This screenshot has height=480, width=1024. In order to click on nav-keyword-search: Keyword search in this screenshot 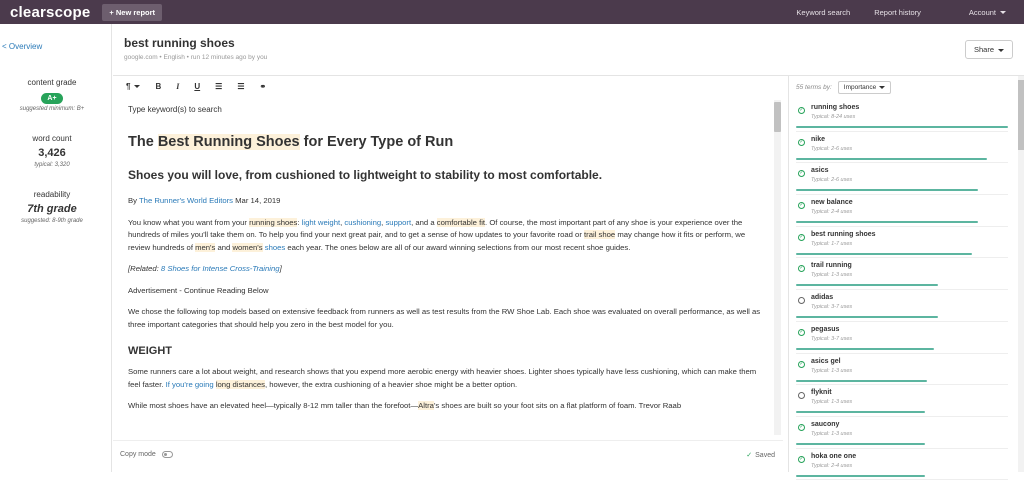, I will do `click(823, 12)`.